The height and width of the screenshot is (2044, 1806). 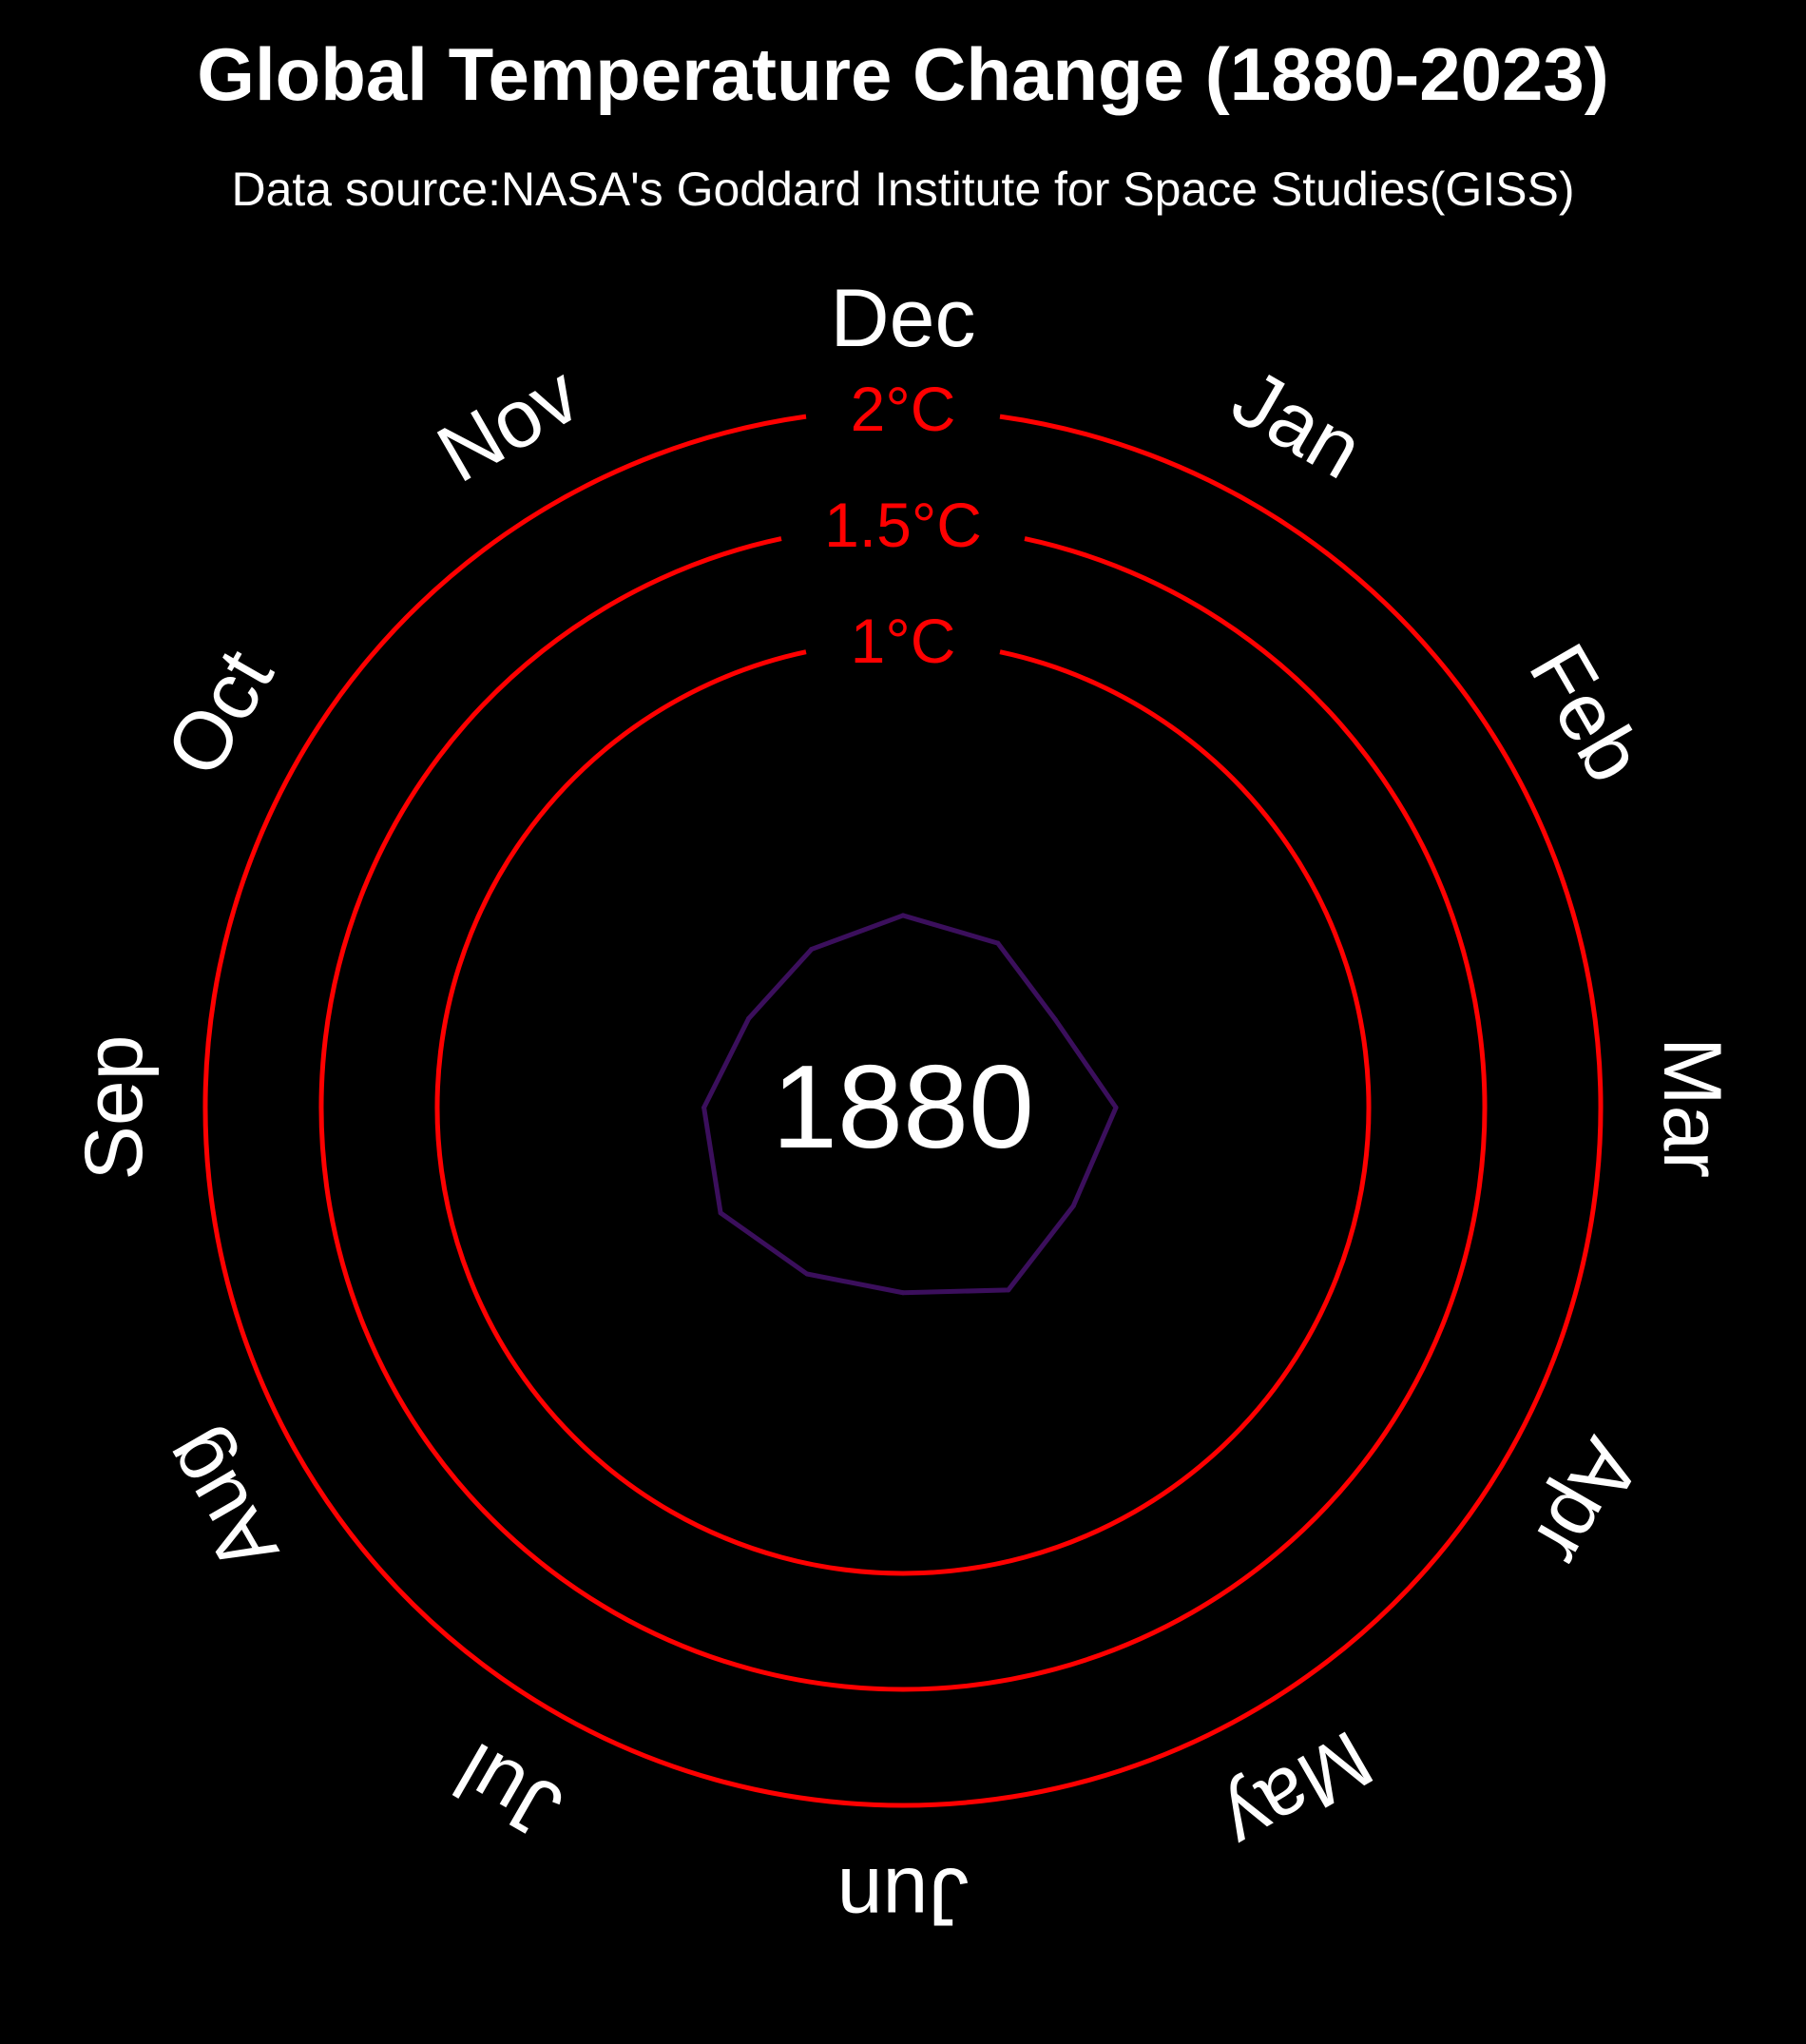 What do you see at coordinates (902, 74) in the screenshot?
I see `chart-title: Global Temperature Change (1880-2023)` at bounding box center [902, 74].